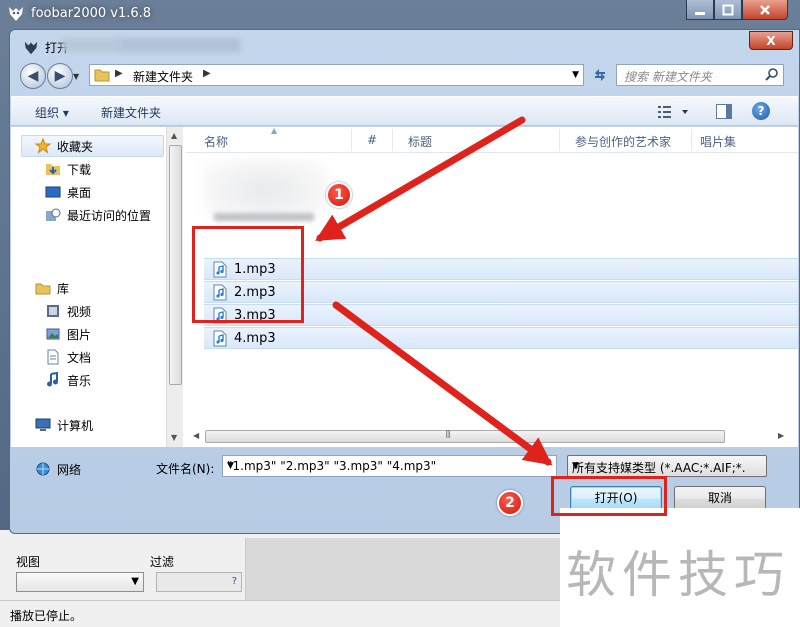  I want to click on column-track: #, so click(372, 140).